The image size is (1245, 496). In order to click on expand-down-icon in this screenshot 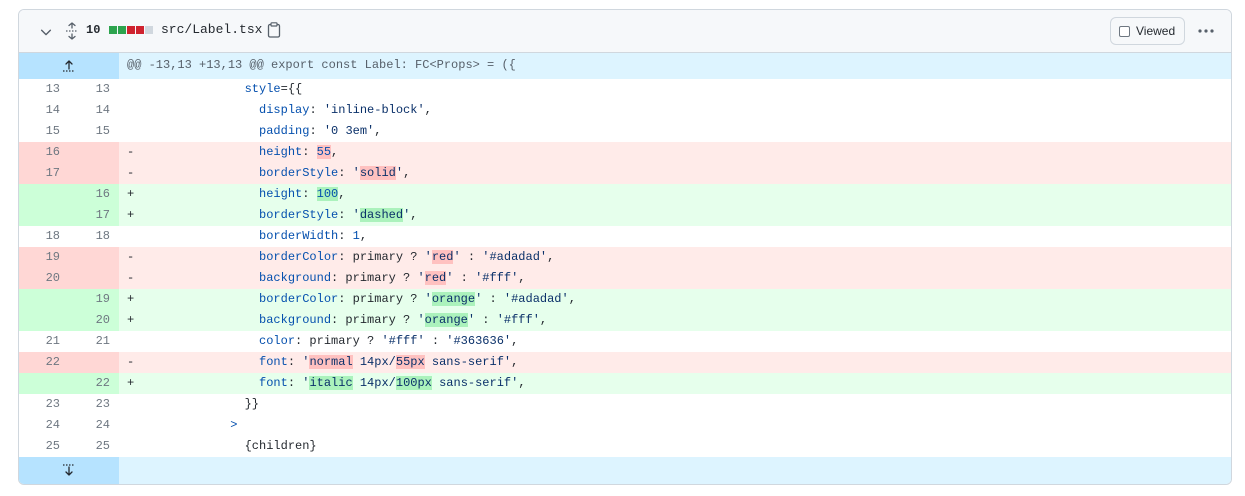, I will do `click(69, 470)`.